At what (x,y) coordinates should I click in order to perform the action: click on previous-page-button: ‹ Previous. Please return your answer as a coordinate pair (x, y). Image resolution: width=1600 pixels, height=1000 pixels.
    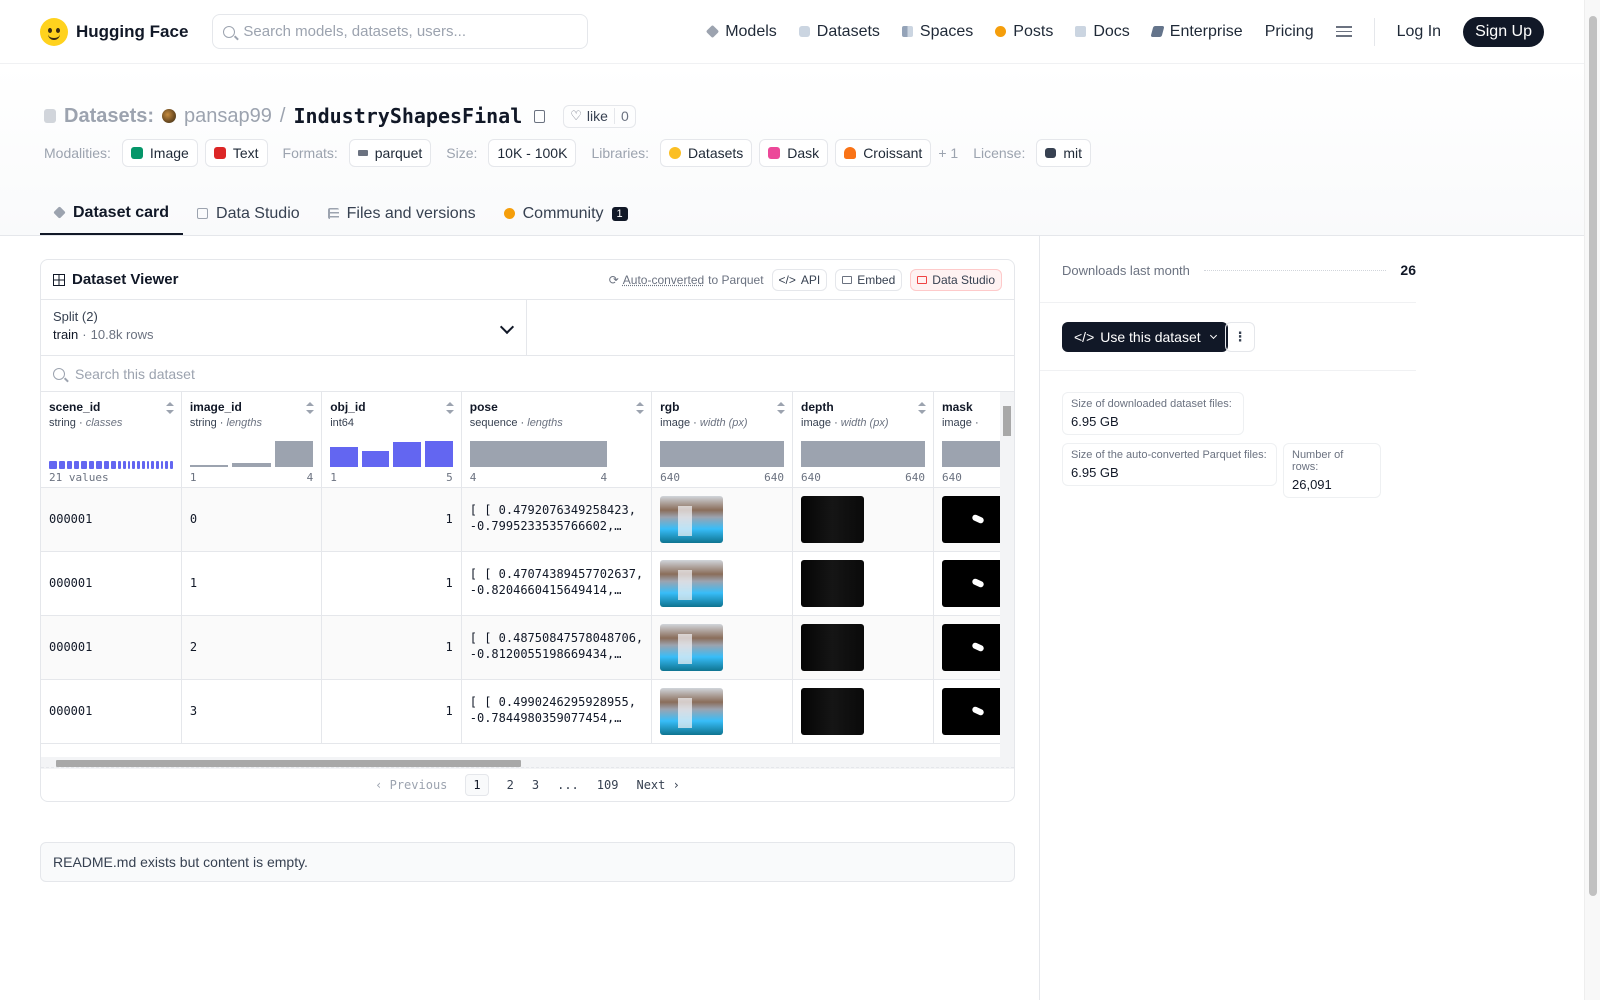
    Looking at the image, I should click on (411, 785).